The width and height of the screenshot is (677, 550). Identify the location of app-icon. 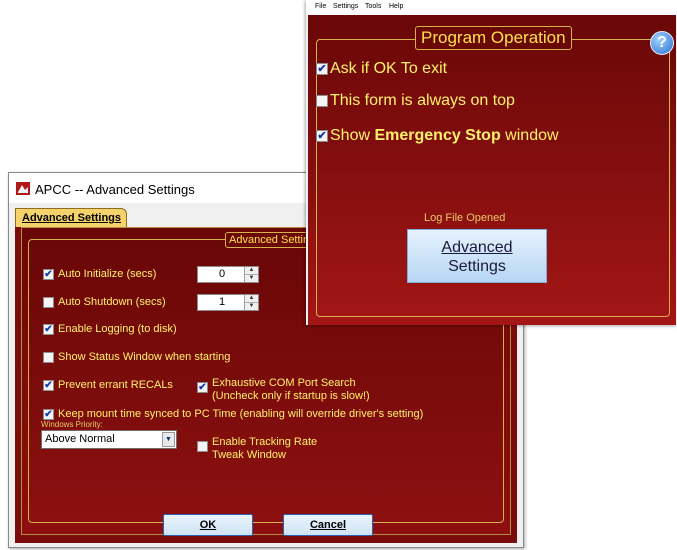
(23, 188).